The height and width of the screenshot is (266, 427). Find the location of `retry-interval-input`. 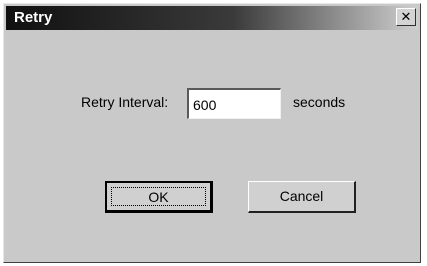

retry-interval-input is located at coordinates (234, 103).